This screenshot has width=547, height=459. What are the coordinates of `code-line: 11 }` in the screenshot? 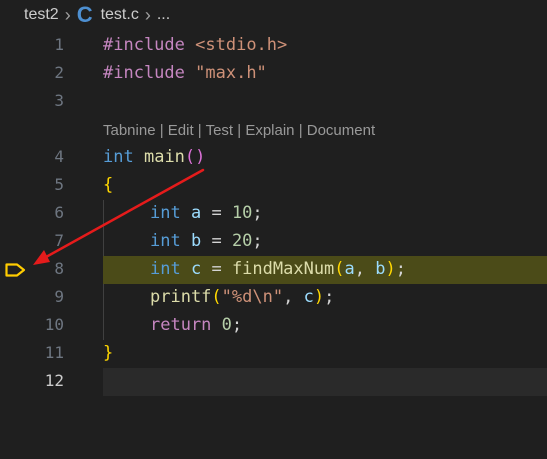 It's located at (273, 354).